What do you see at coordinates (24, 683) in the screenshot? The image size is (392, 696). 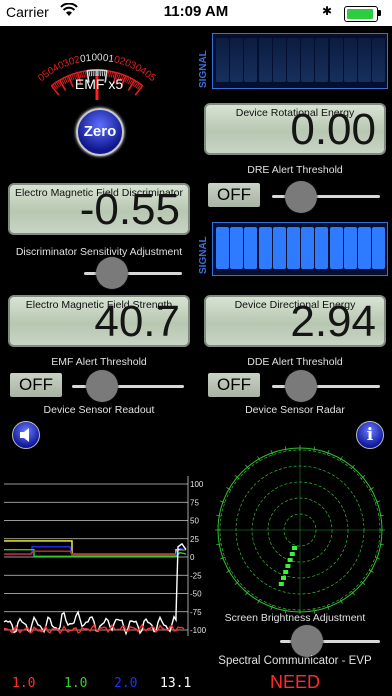 I see `footer-red-value: 1.0` at bounding box center [24, 683].